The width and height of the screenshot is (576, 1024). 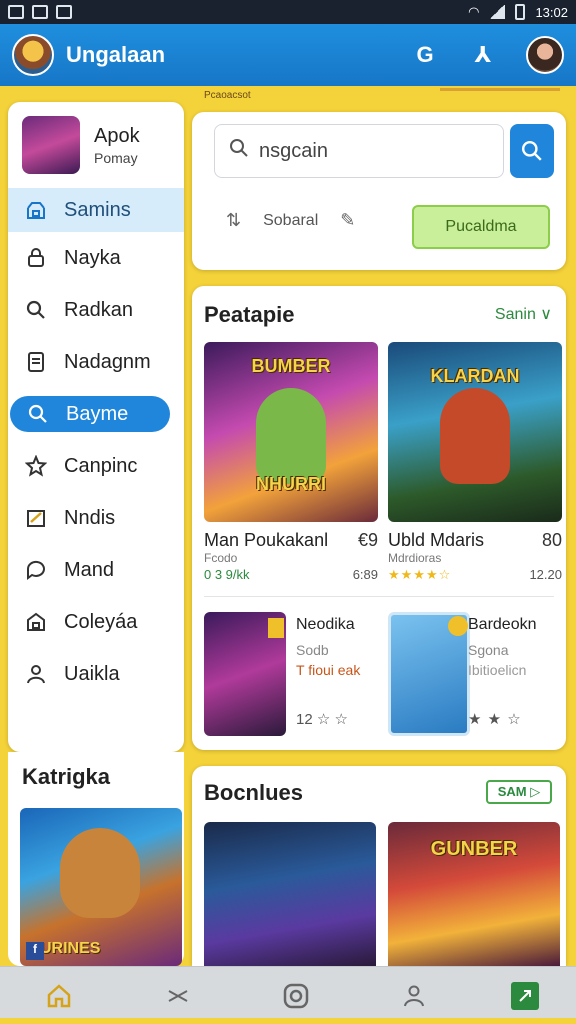 I want to click on search-card: ⇅ Sobaral ✎ Pucaldma, so click(x=379, y=191).